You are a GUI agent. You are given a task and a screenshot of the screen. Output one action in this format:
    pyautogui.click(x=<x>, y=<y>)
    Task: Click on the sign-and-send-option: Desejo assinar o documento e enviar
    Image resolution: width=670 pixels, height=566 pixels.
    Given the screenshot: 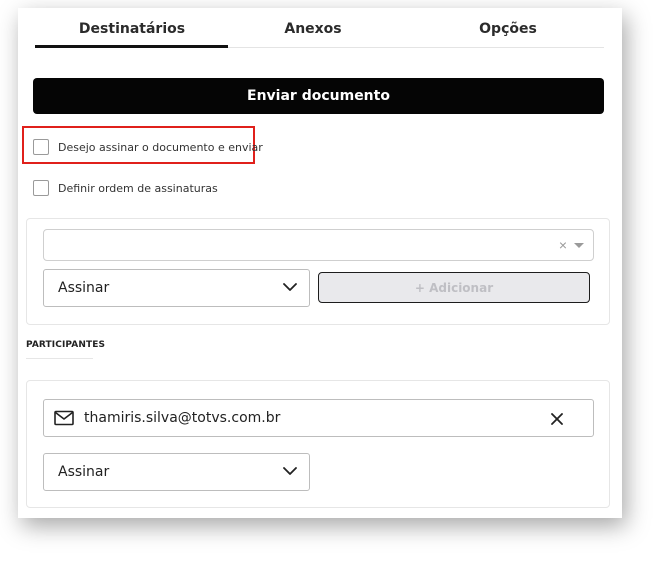 What is the action you would take?
    pyautogui.click(x=148, y=147)
    